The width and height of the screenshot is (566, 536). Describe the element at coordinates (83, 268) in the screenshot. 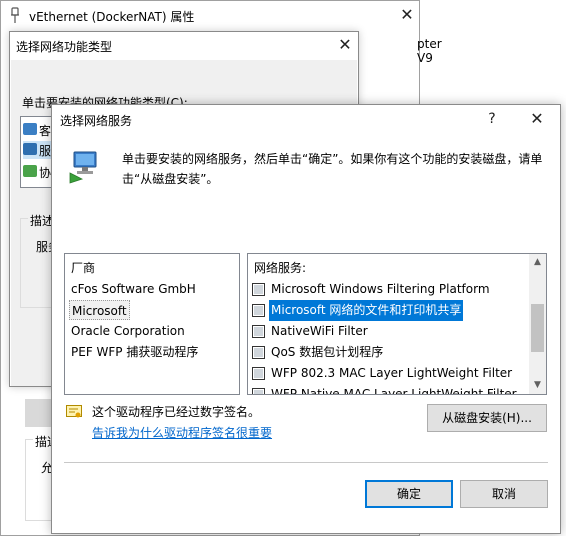

I see `manufacturer-list-header: 厂商` at that location.